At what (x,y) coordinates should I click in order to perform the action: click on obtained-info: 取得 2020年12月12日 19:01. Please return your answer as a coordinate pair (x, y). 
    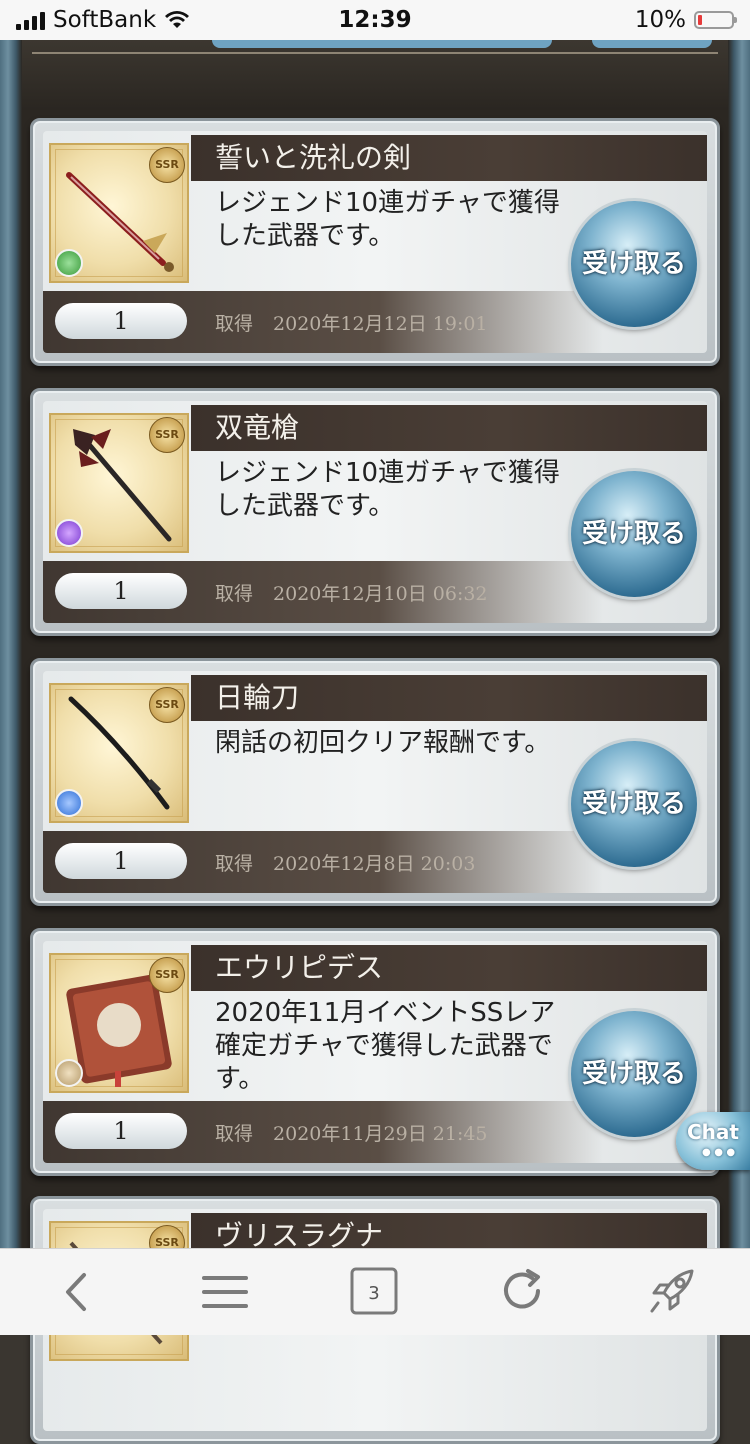
    Looking at the image, I should click on (351, 322).